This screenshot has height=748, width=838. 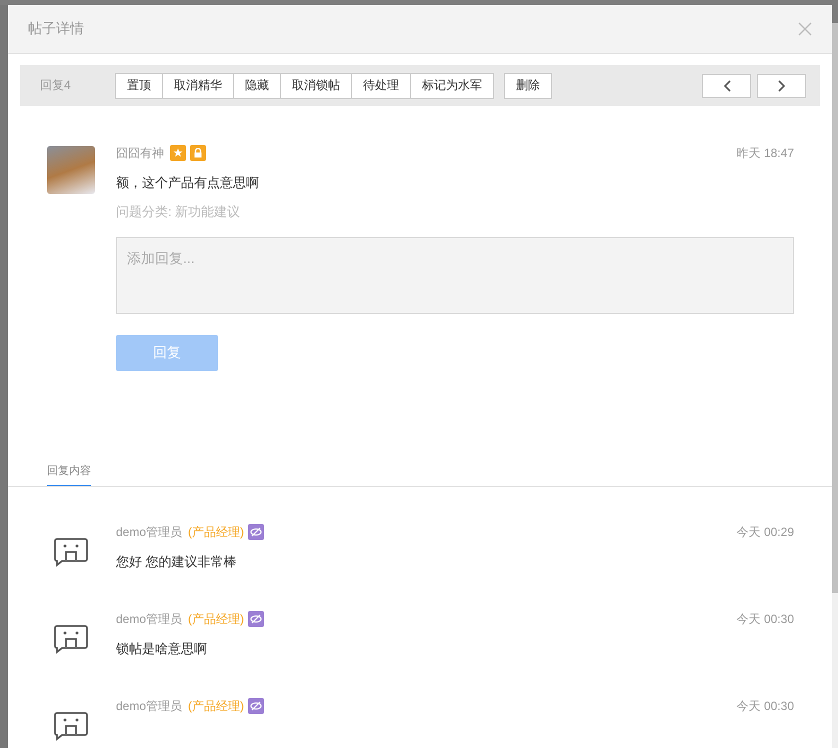 What do you see at coordinates (765, 532) in the screenshot?
I see `reply-time: 今天 00:29` at bounding box center [765, 532].